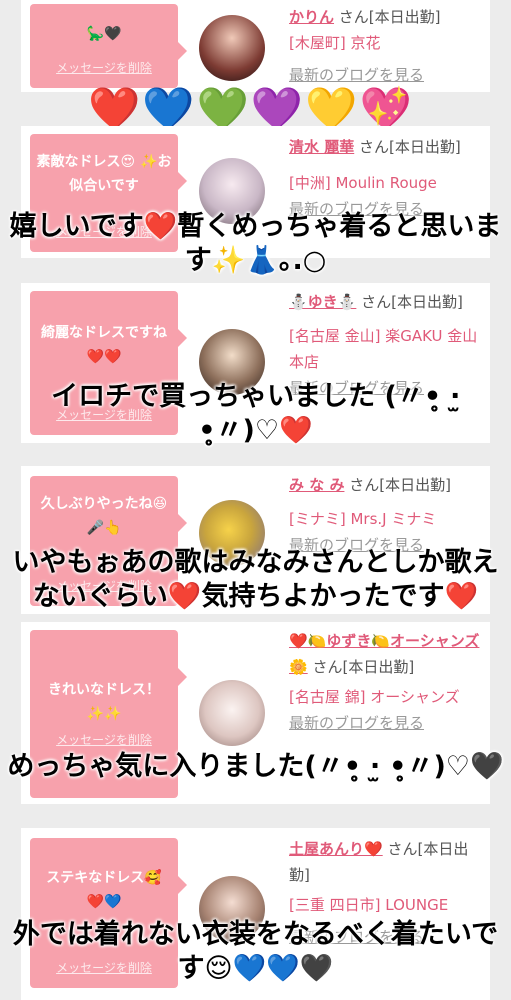 Image resolution: width=511 pixels, height=1000 pixels. What do you see at coordinates (104, 516) in the screenshot?
I see `message-text: 久しぶりやったね😆🎤👆` at bounding box center [104, 516].